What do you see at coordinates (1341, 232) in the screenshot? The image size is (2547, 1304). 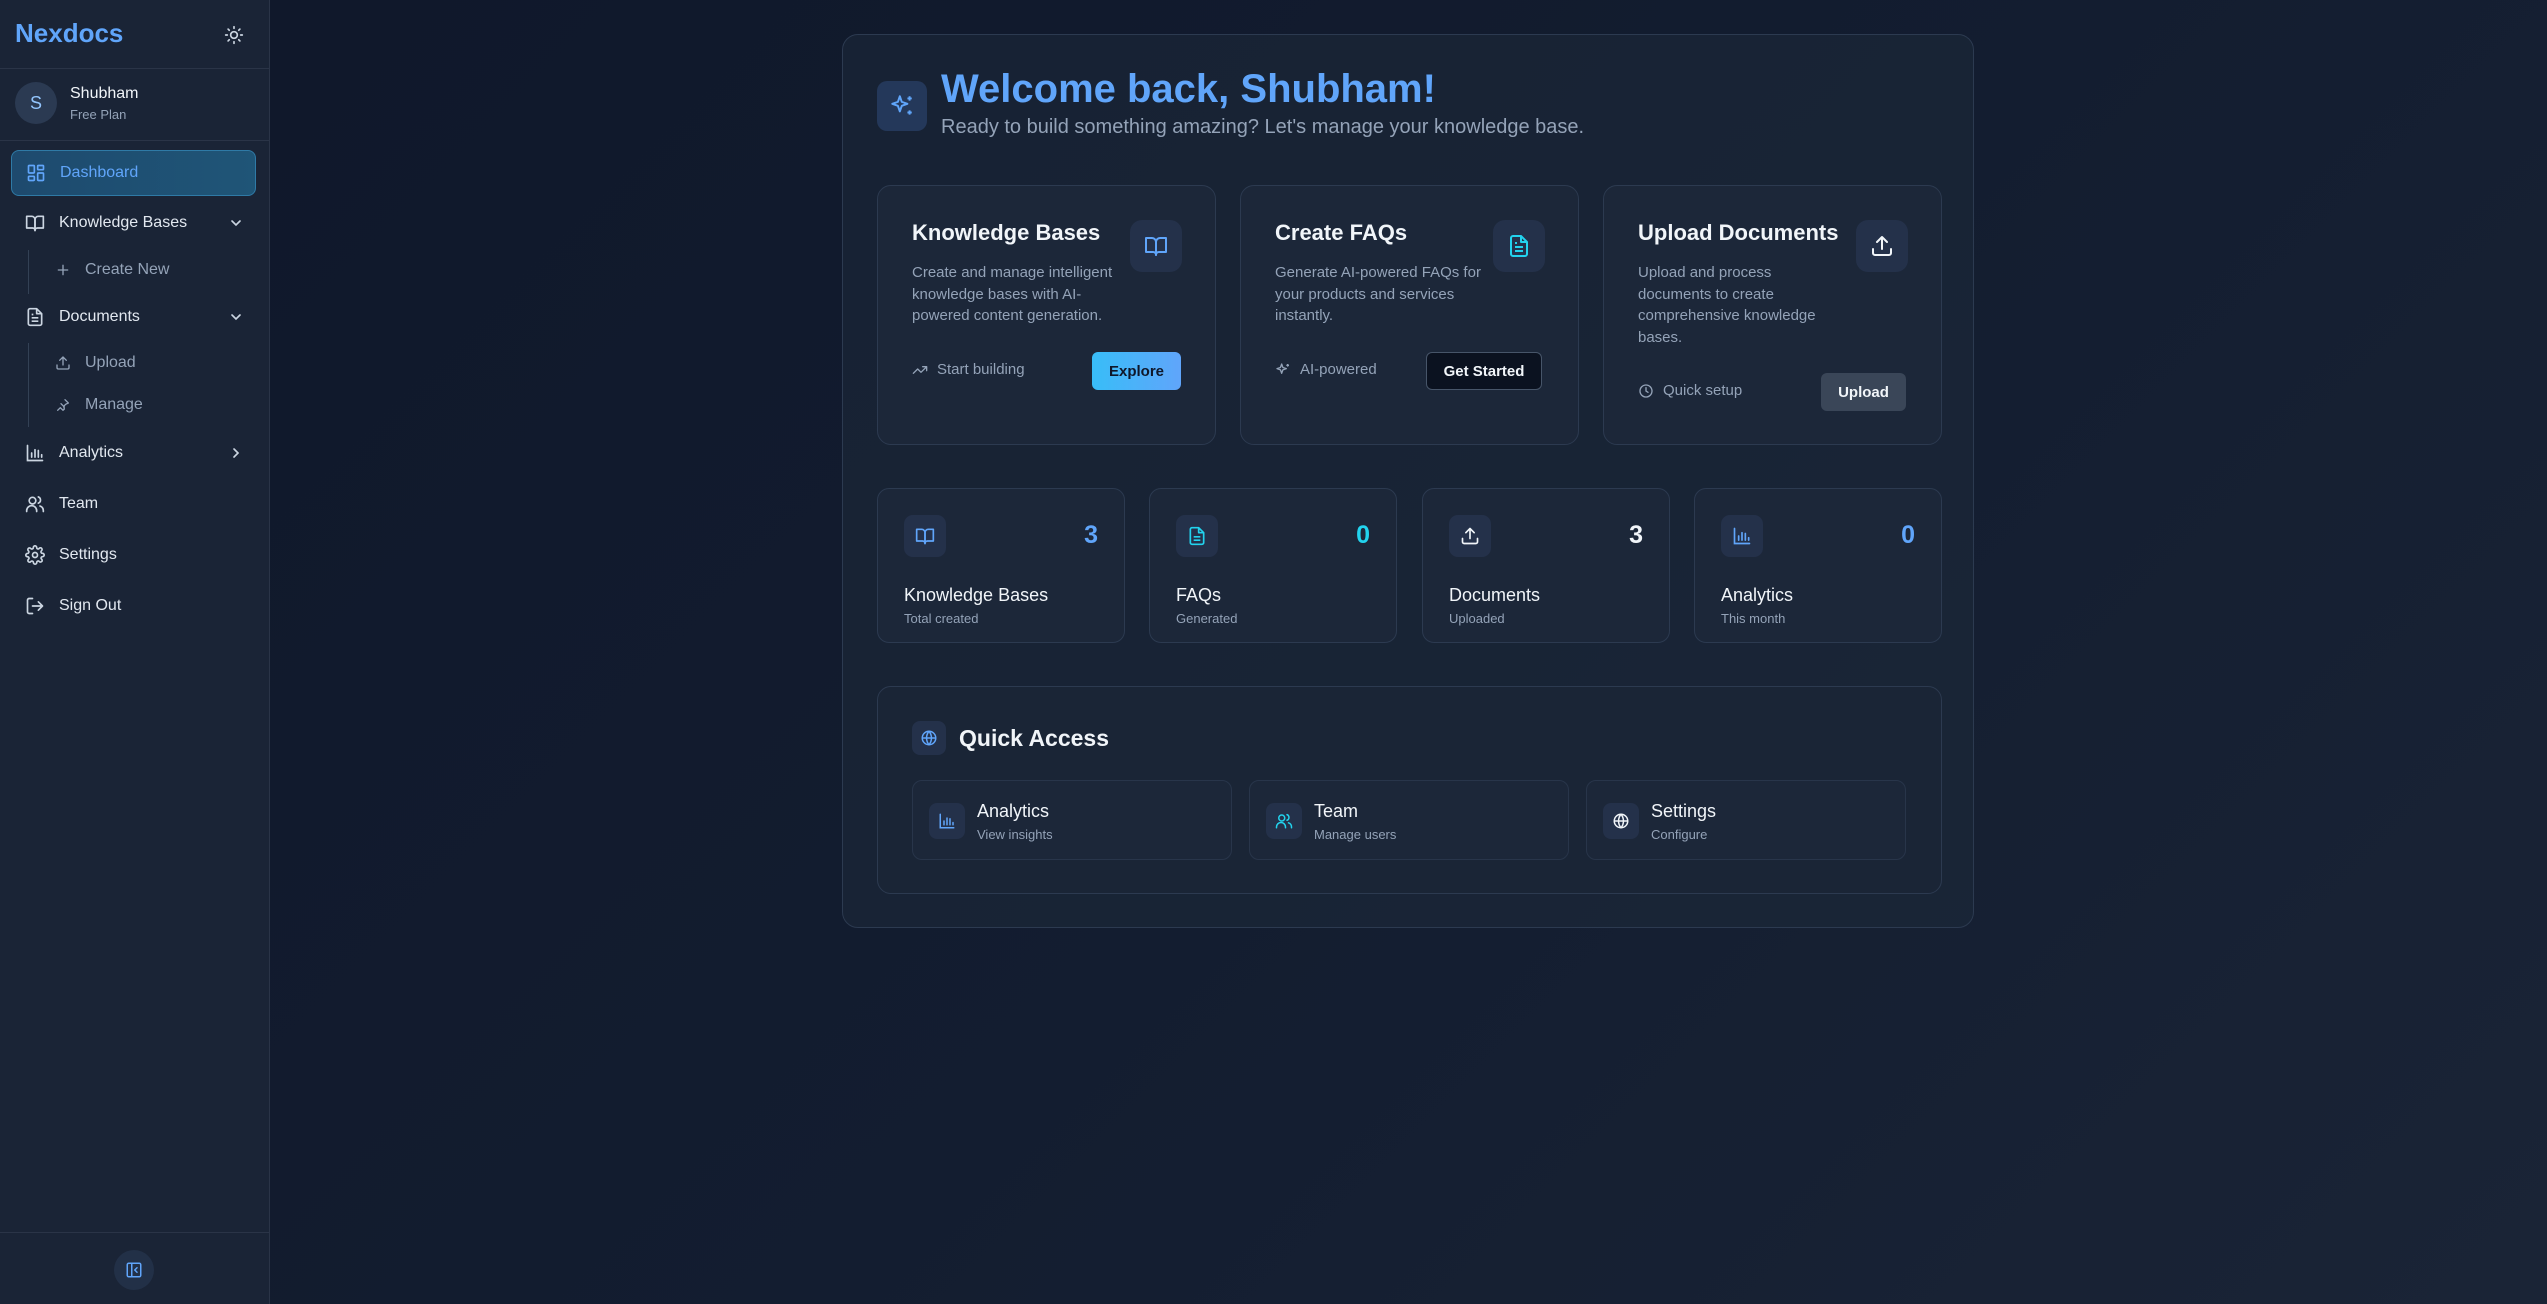 I see `feature-card-title: Create FAQs` at bounding box center [1341, 232].